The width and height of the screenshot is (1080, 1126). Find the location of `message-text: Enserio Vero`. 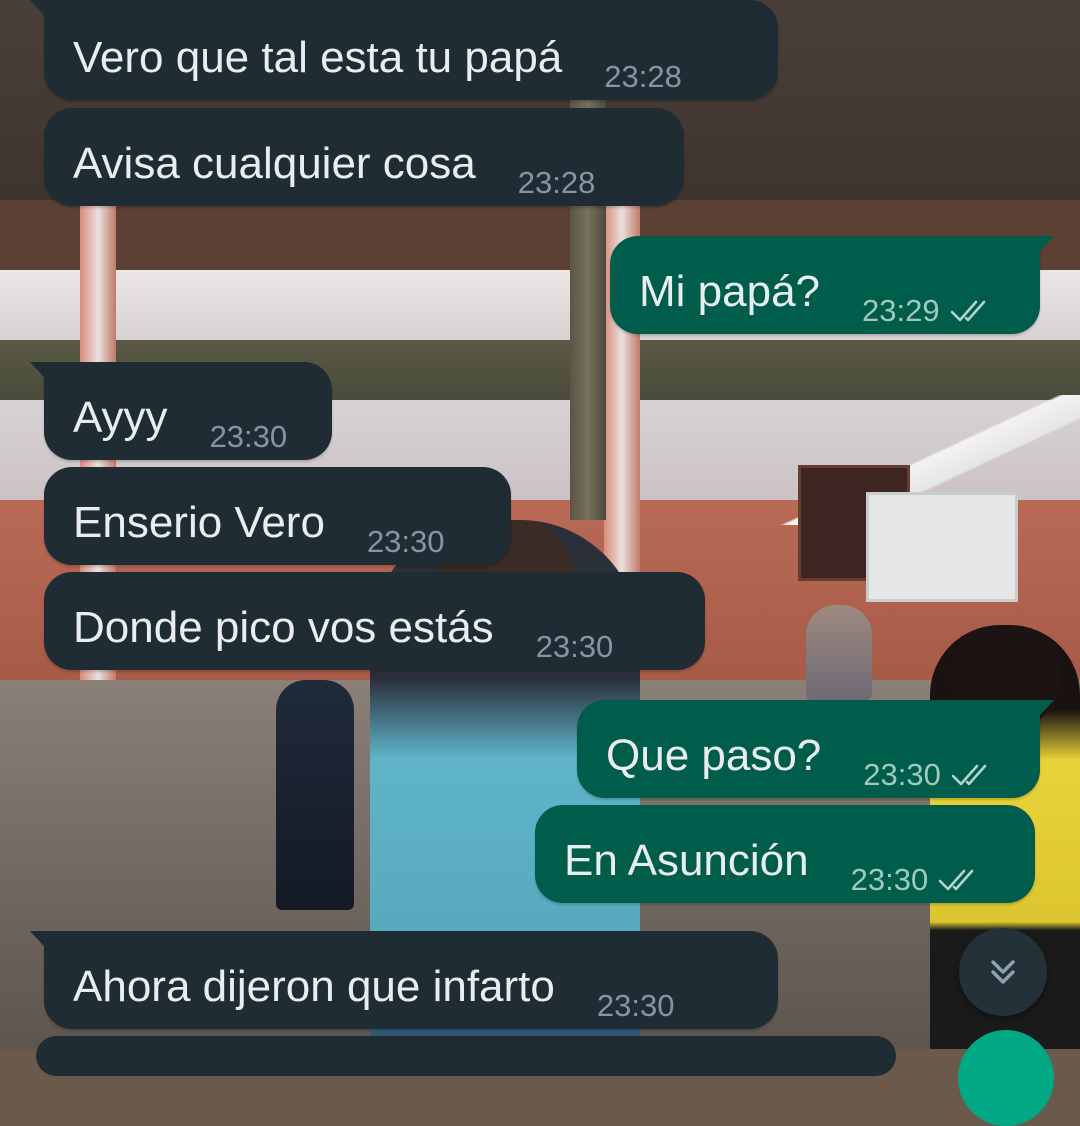

message-text: Enserio Vero is located at coordinates (199, 522).